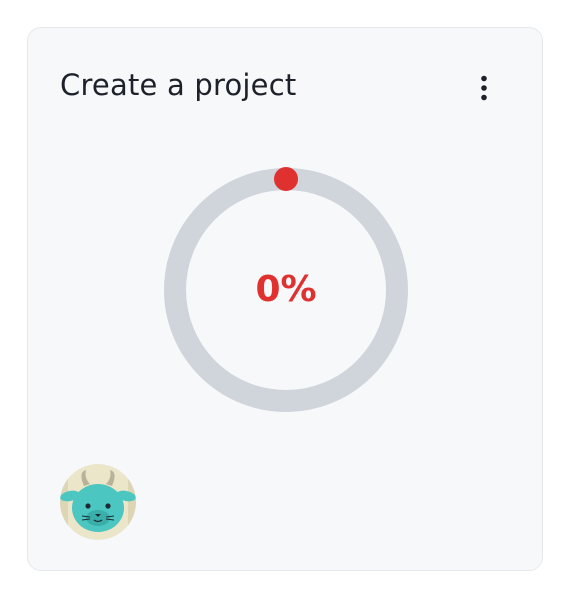 This screenshot has width=570, height=598. Describe the element at coordinates (178, 85) in the screenshot. I see `card-title: Create a project` at that location.